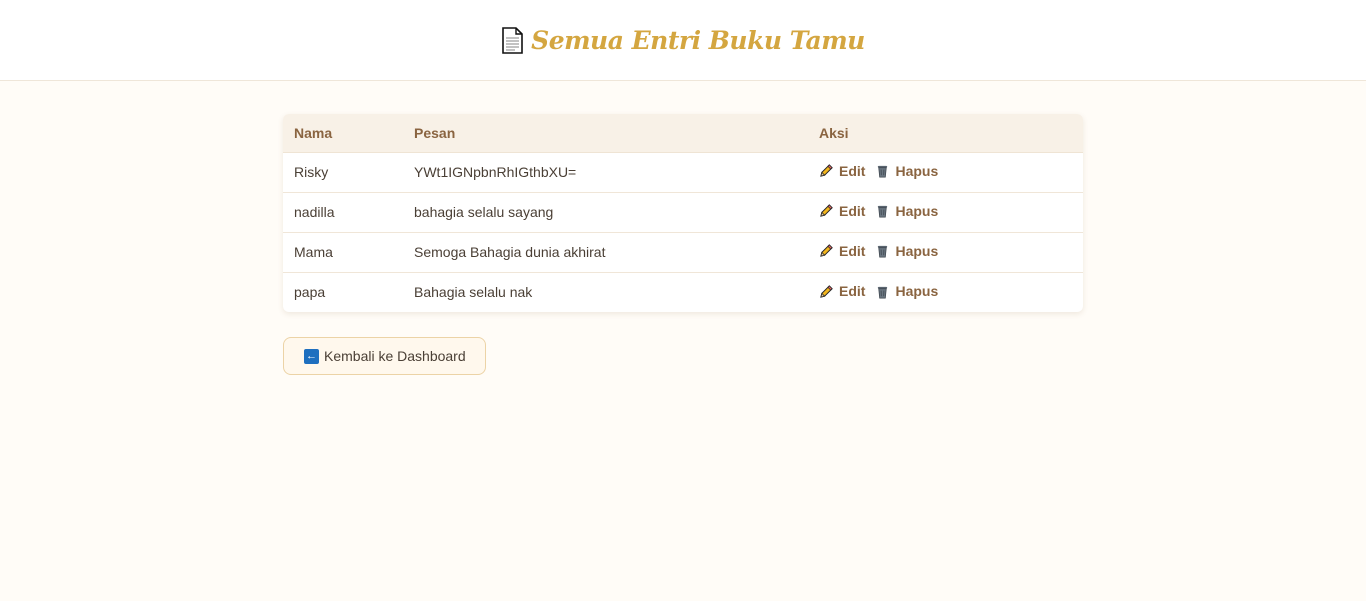 The image size is (1366, 601). I want to click on top-bar: Semua Entri Buku Tamu, so click(683, 40).